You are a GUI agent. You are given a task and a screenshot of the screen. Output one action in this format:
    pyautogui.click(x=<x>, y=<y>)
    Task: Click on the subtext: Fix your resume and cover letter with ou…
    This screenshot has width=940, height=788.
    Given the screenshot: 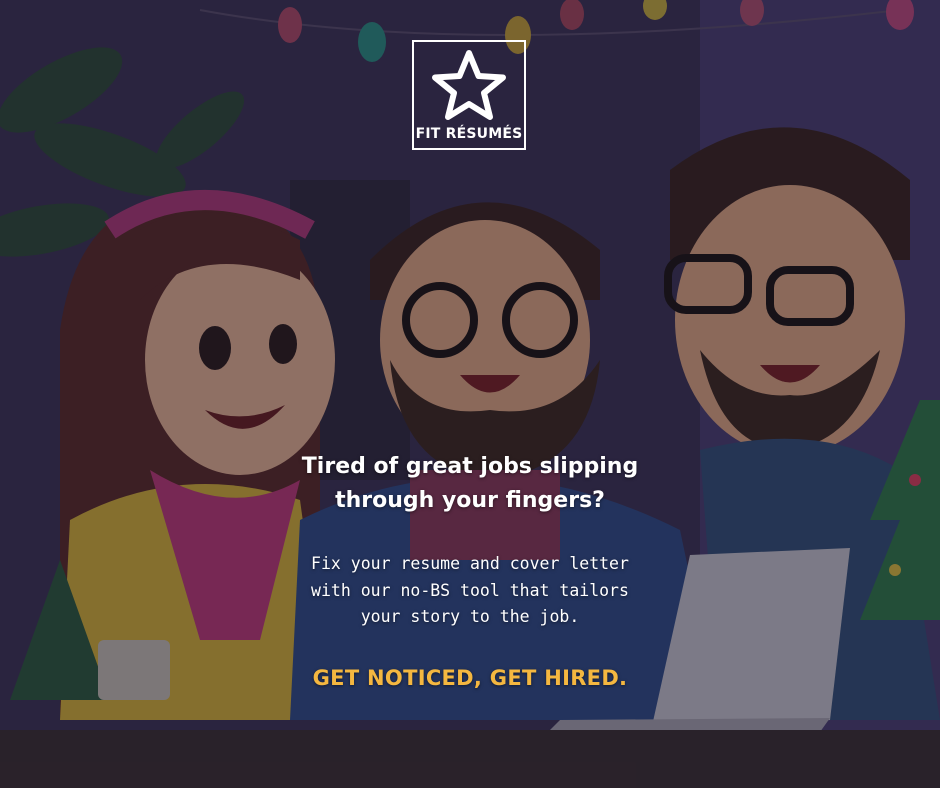 What is the action you would take?
    pyautogui.click(x=470, y=590)
    